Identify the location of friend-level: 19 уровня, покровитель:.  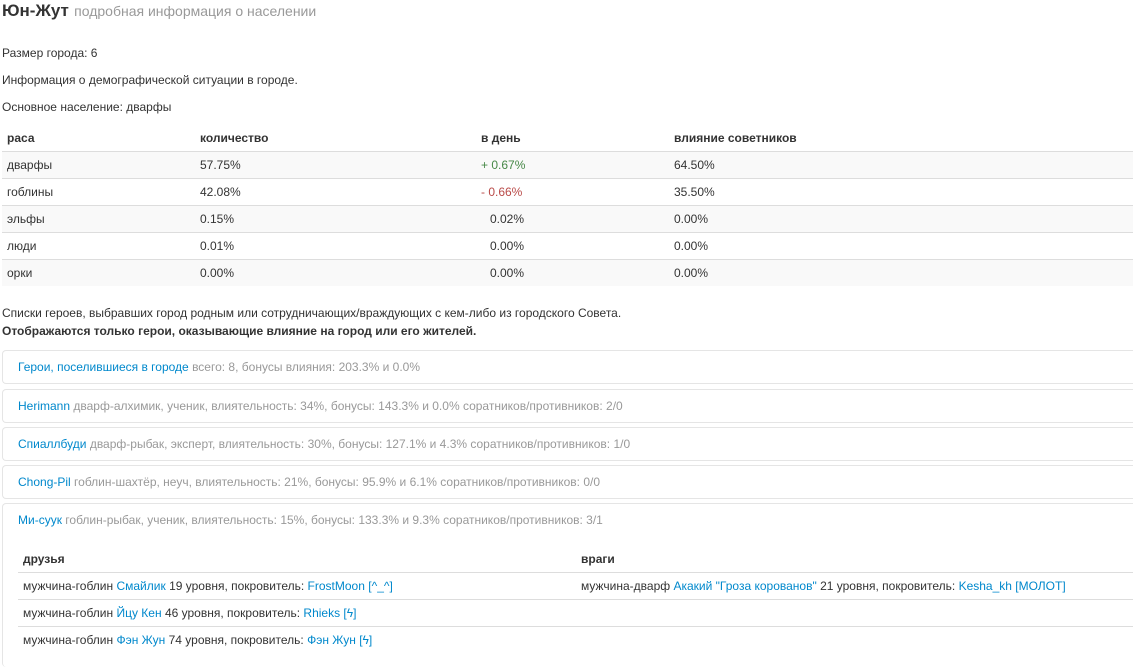
(237, 586).